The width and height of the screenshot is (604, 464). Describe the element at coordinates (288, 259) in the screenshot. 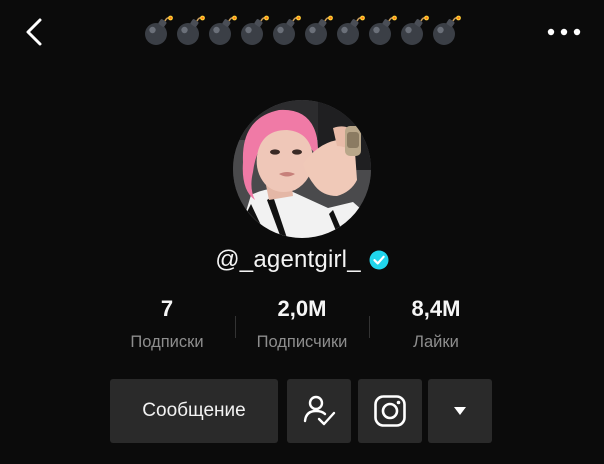

I see `username: @_agentgirl_` at that location.